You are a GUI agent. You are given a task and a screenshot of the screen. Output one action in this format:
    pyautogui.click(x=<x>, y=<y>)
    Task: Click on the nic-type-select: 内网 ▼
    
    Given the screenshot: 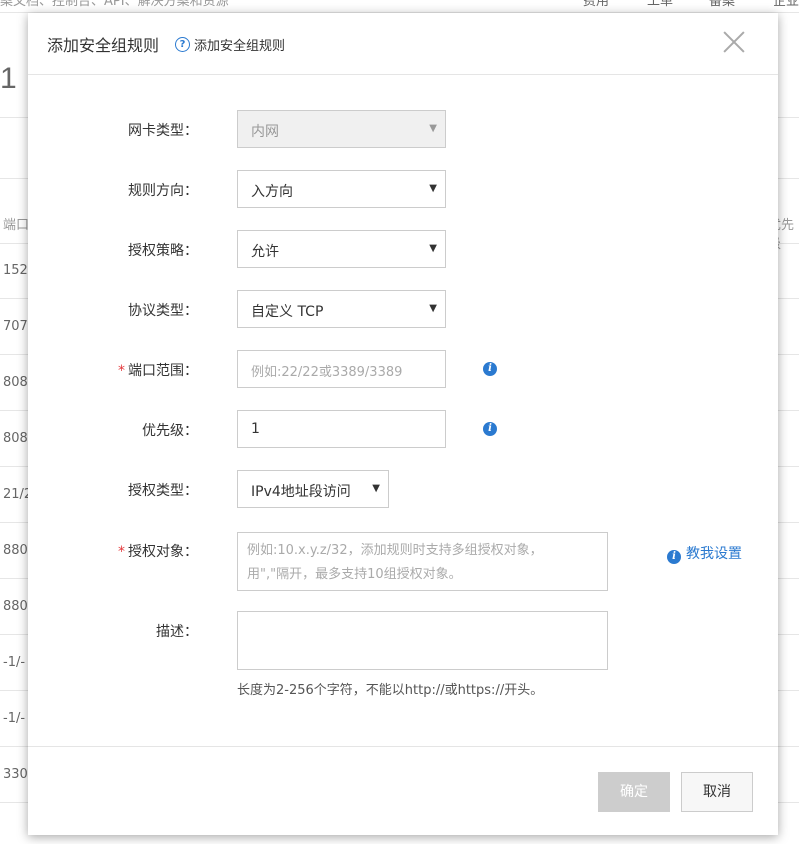 What is the action you would take?
    pyautogui.click(x=341, y=129)
    